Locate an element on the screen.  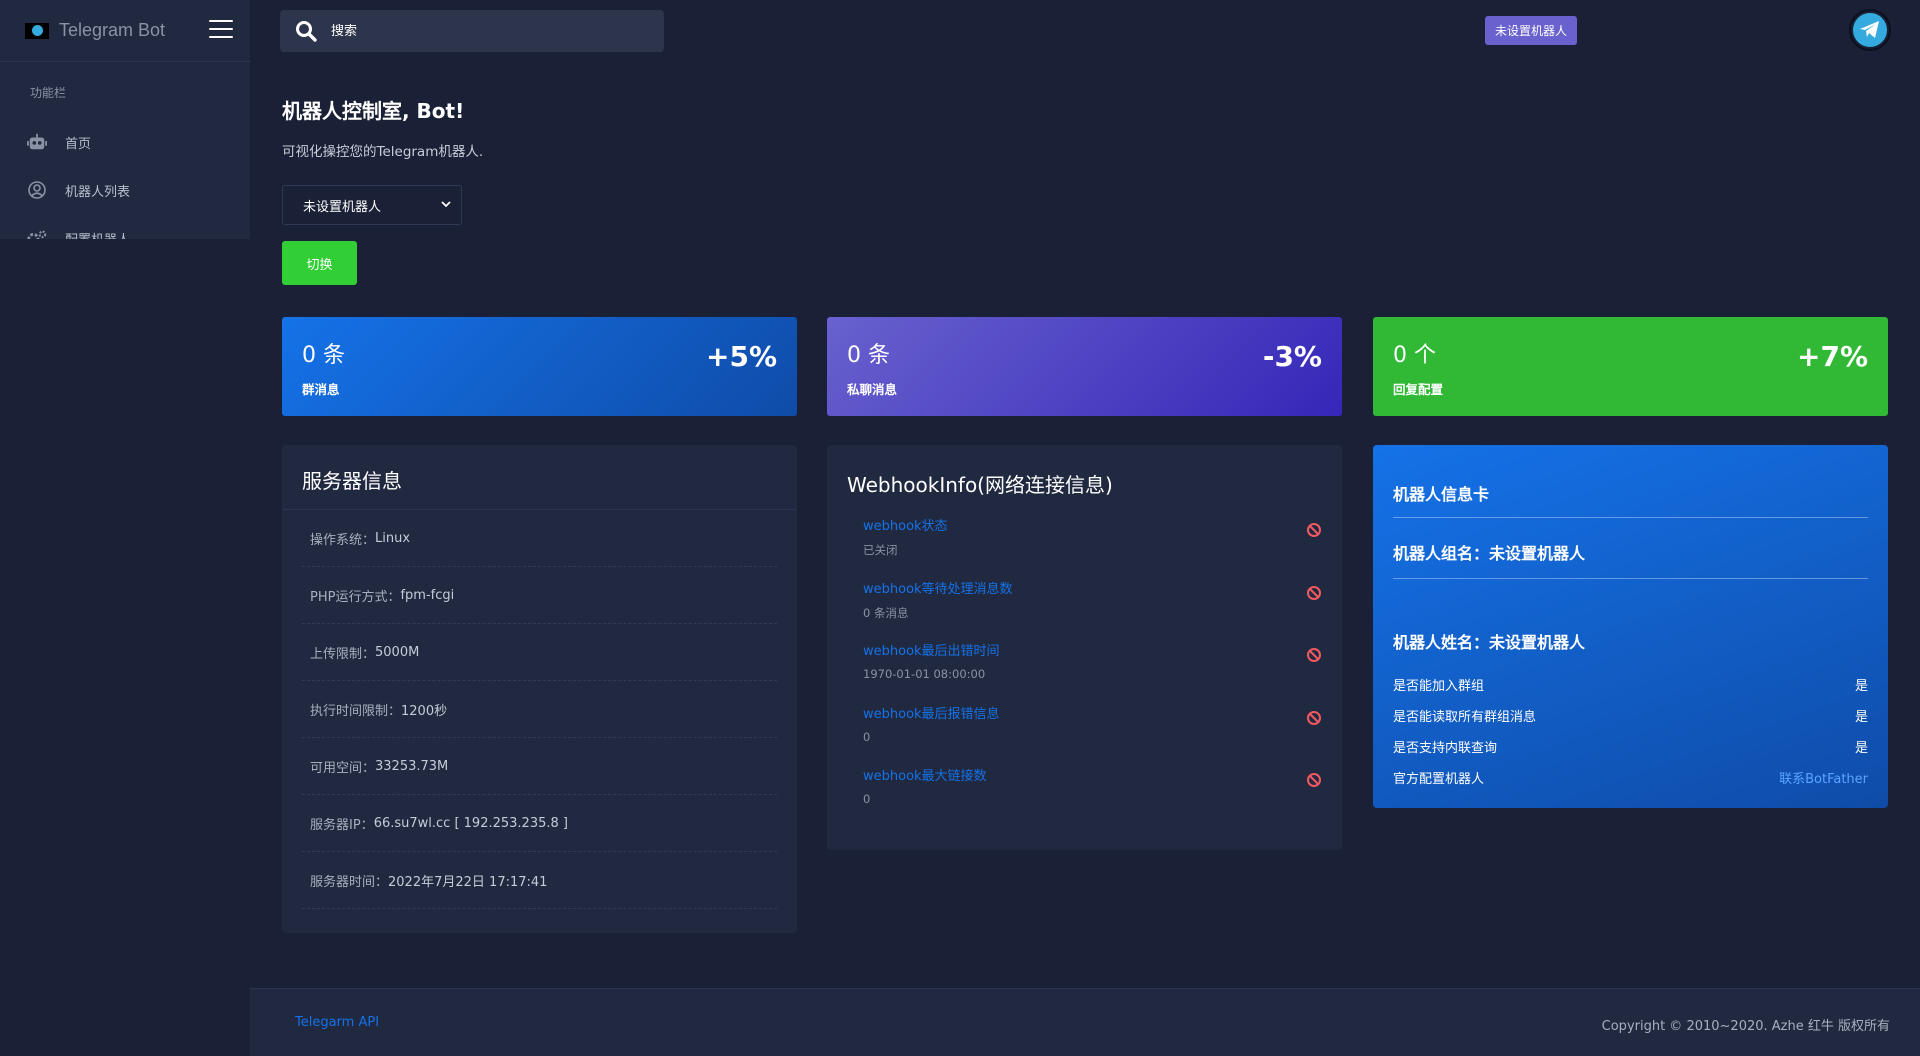
brand-name: Telegram Bot is located at coordinates (112, 30).